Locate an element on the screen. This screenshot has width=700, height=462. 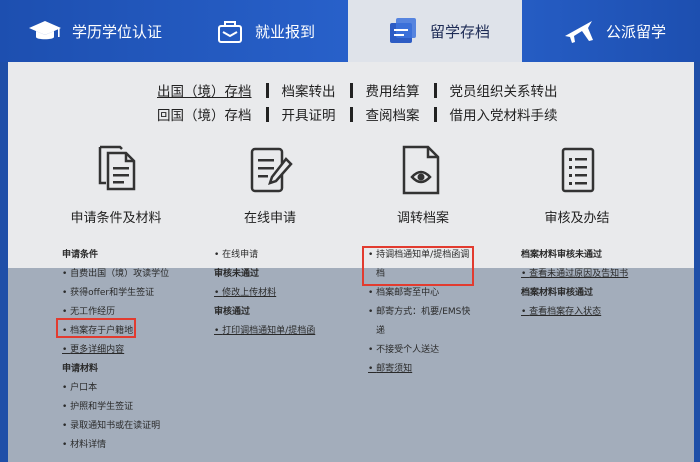
list-online-apply: 在线申请审核未通过修改上传材料审核通过打印调档通知单/提档函 is located at coordinates (264, 293).